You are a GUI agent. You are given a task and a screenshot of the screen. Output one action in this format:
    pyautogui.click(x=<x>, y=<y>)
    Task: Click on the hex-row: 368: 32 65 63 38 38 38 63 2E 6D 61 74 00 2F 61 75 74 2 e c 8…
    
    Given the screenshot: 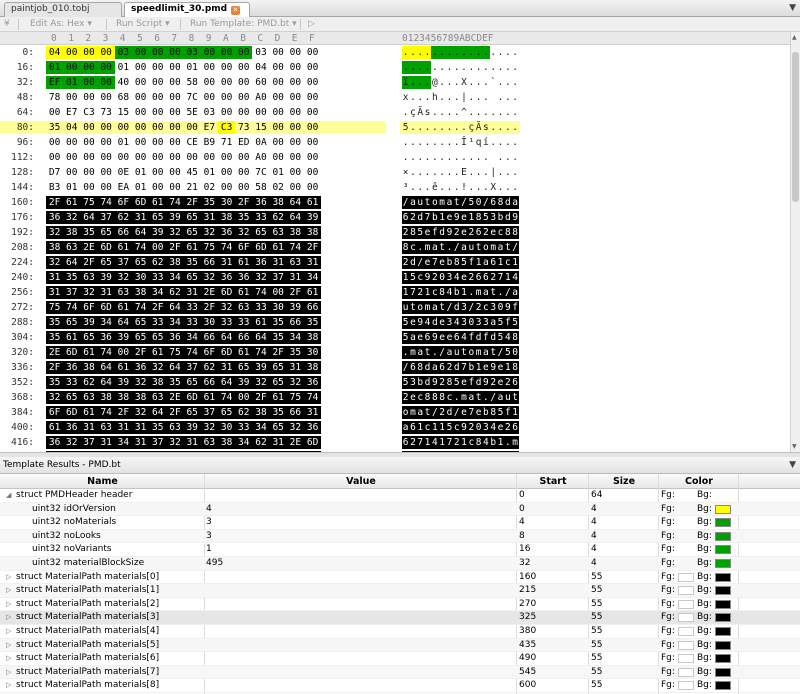 What is the action you would take?
    pyautogui.click(x=260, y=397)
    